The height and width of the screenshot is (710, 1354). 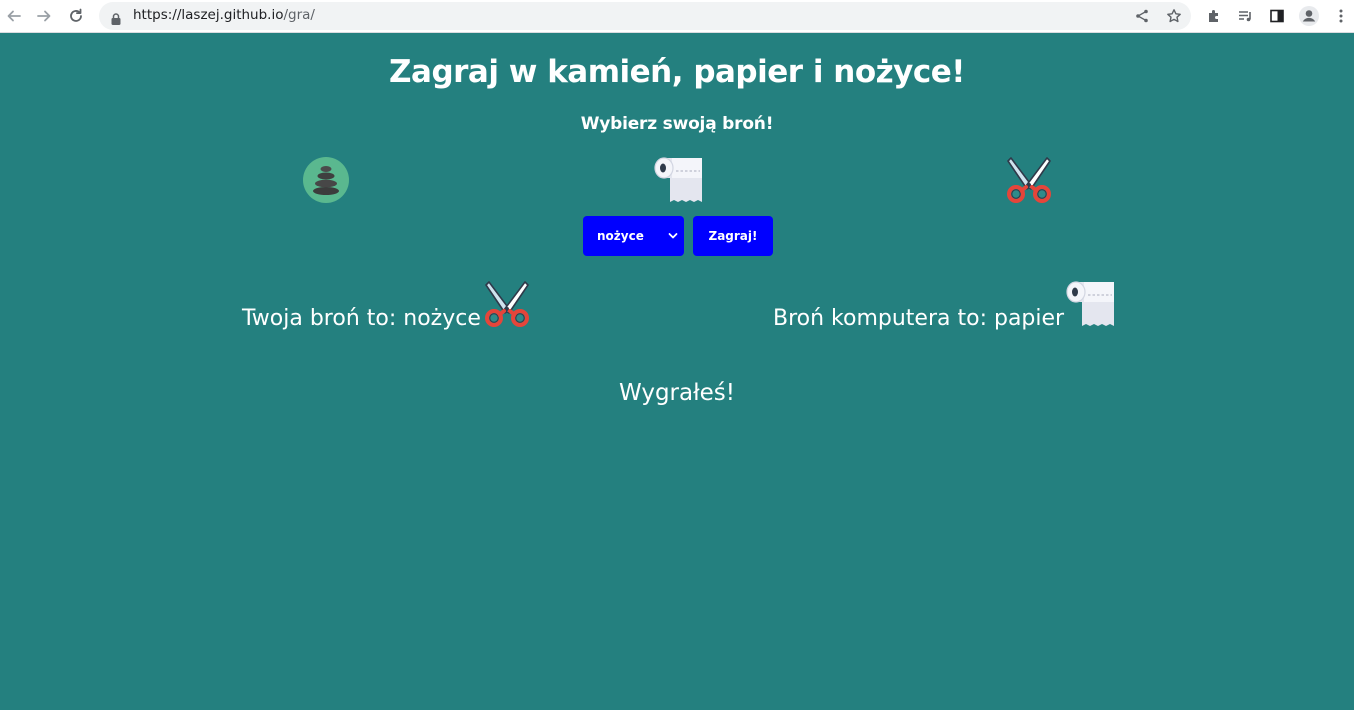 What do you see at coordinates (224, 15) in the screenshot?
I see `url-text: https://laszej.github.io/gra/` at bounding box center [224, 15].